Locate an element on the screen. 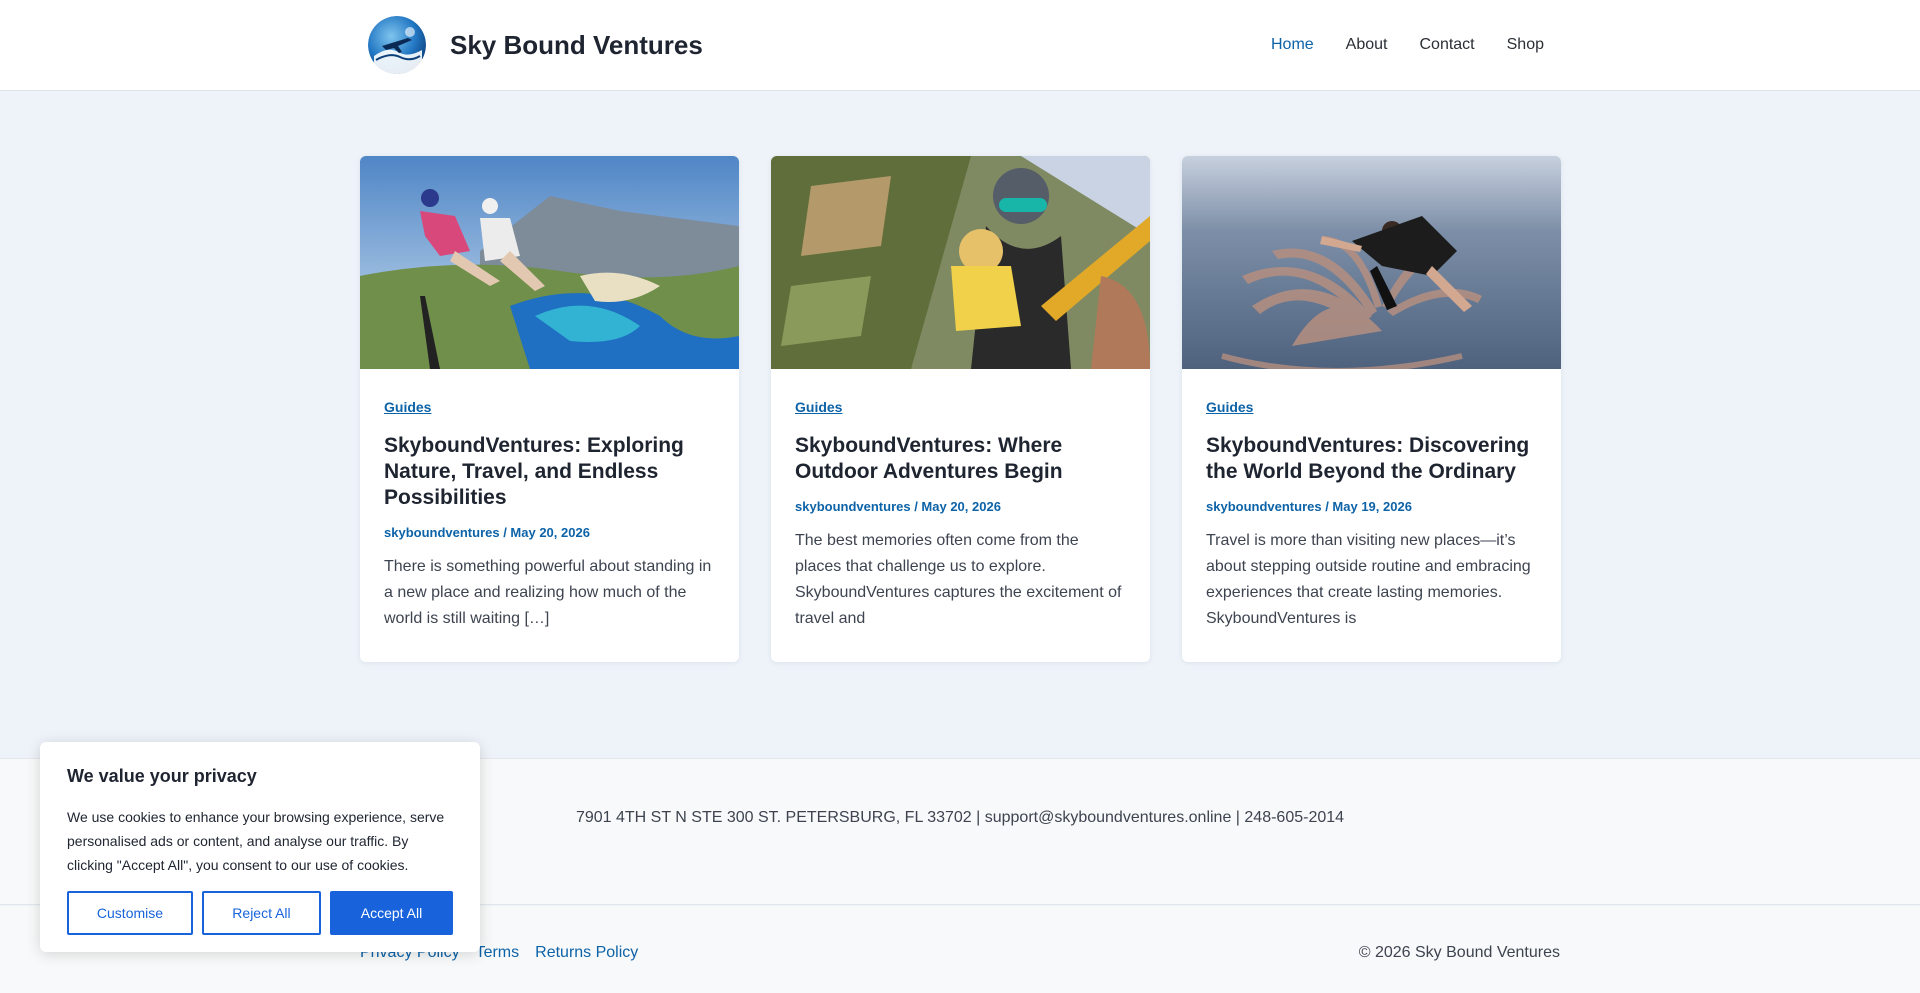 This screenshot has height=993, width=1920. customise-button: Customise is located at coordinates (130, 913).